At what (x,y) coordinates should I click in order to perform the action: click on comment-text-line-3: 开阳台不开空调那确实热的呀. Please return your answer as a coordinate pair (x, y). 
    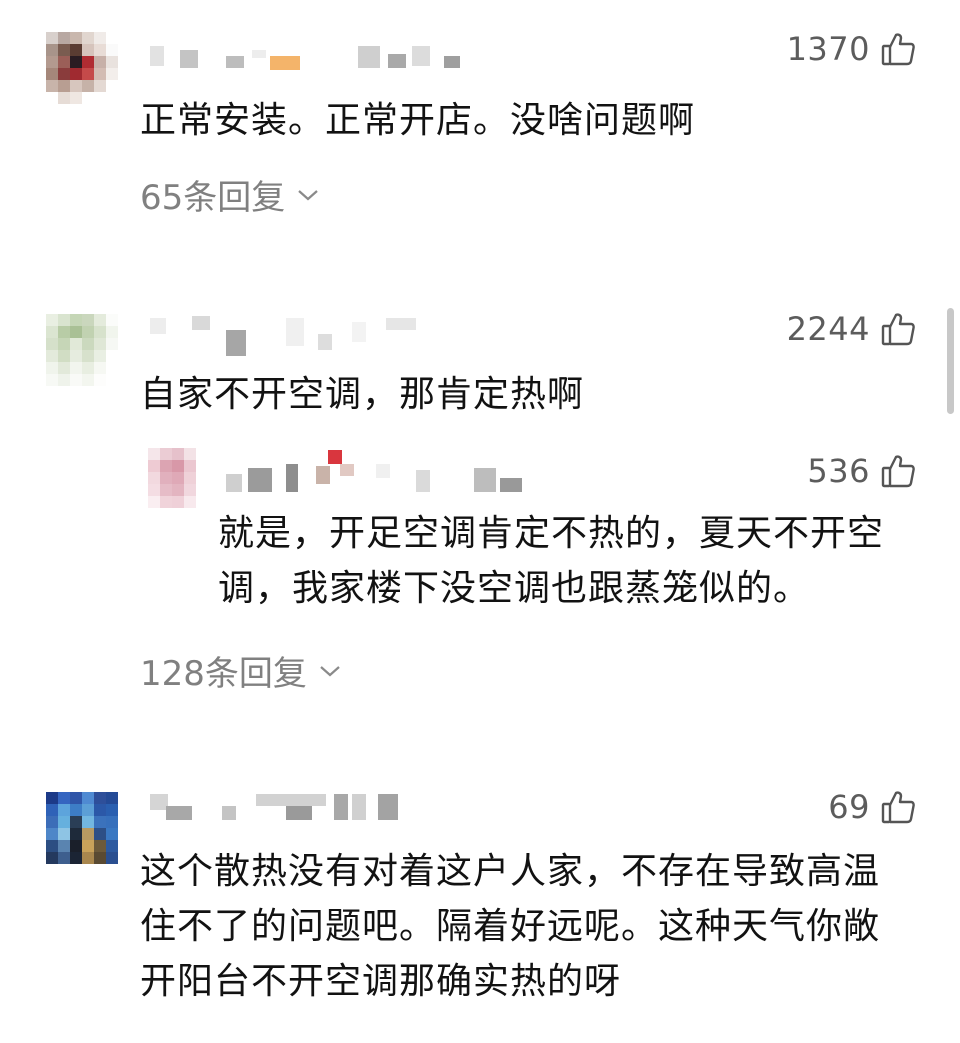
    Looking at the image, I should click on (381, 981).